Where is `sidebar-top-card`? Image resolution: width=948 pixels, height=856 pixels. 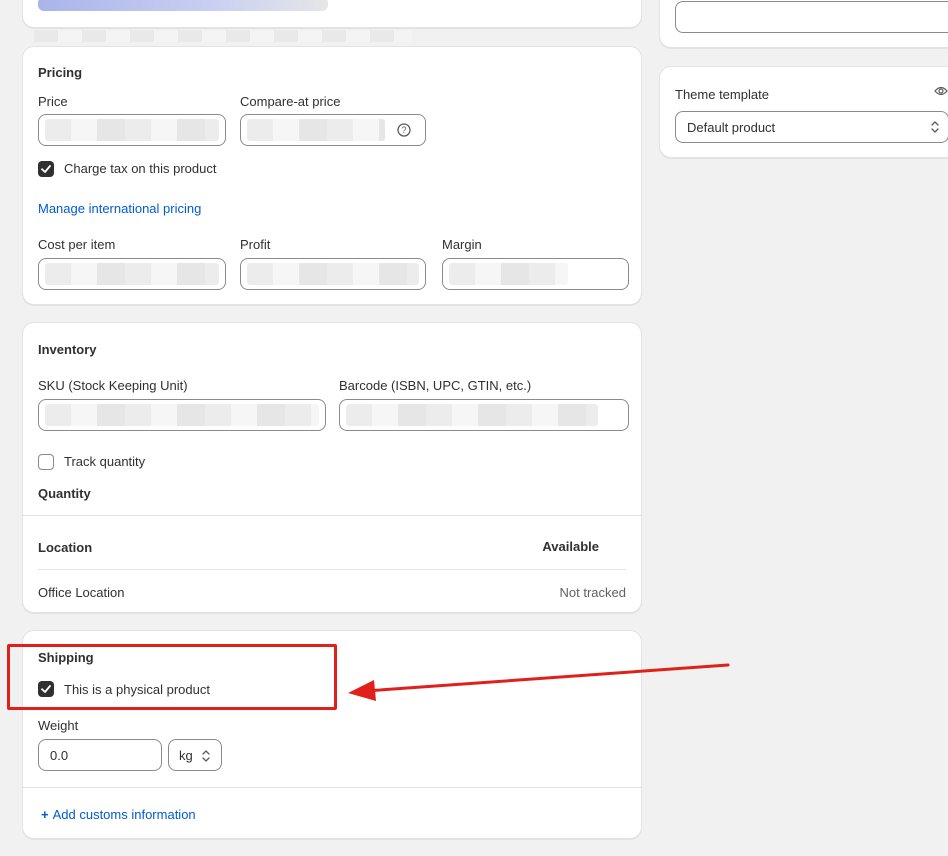
sidebar-top-card is located at coordinates (803, 24).